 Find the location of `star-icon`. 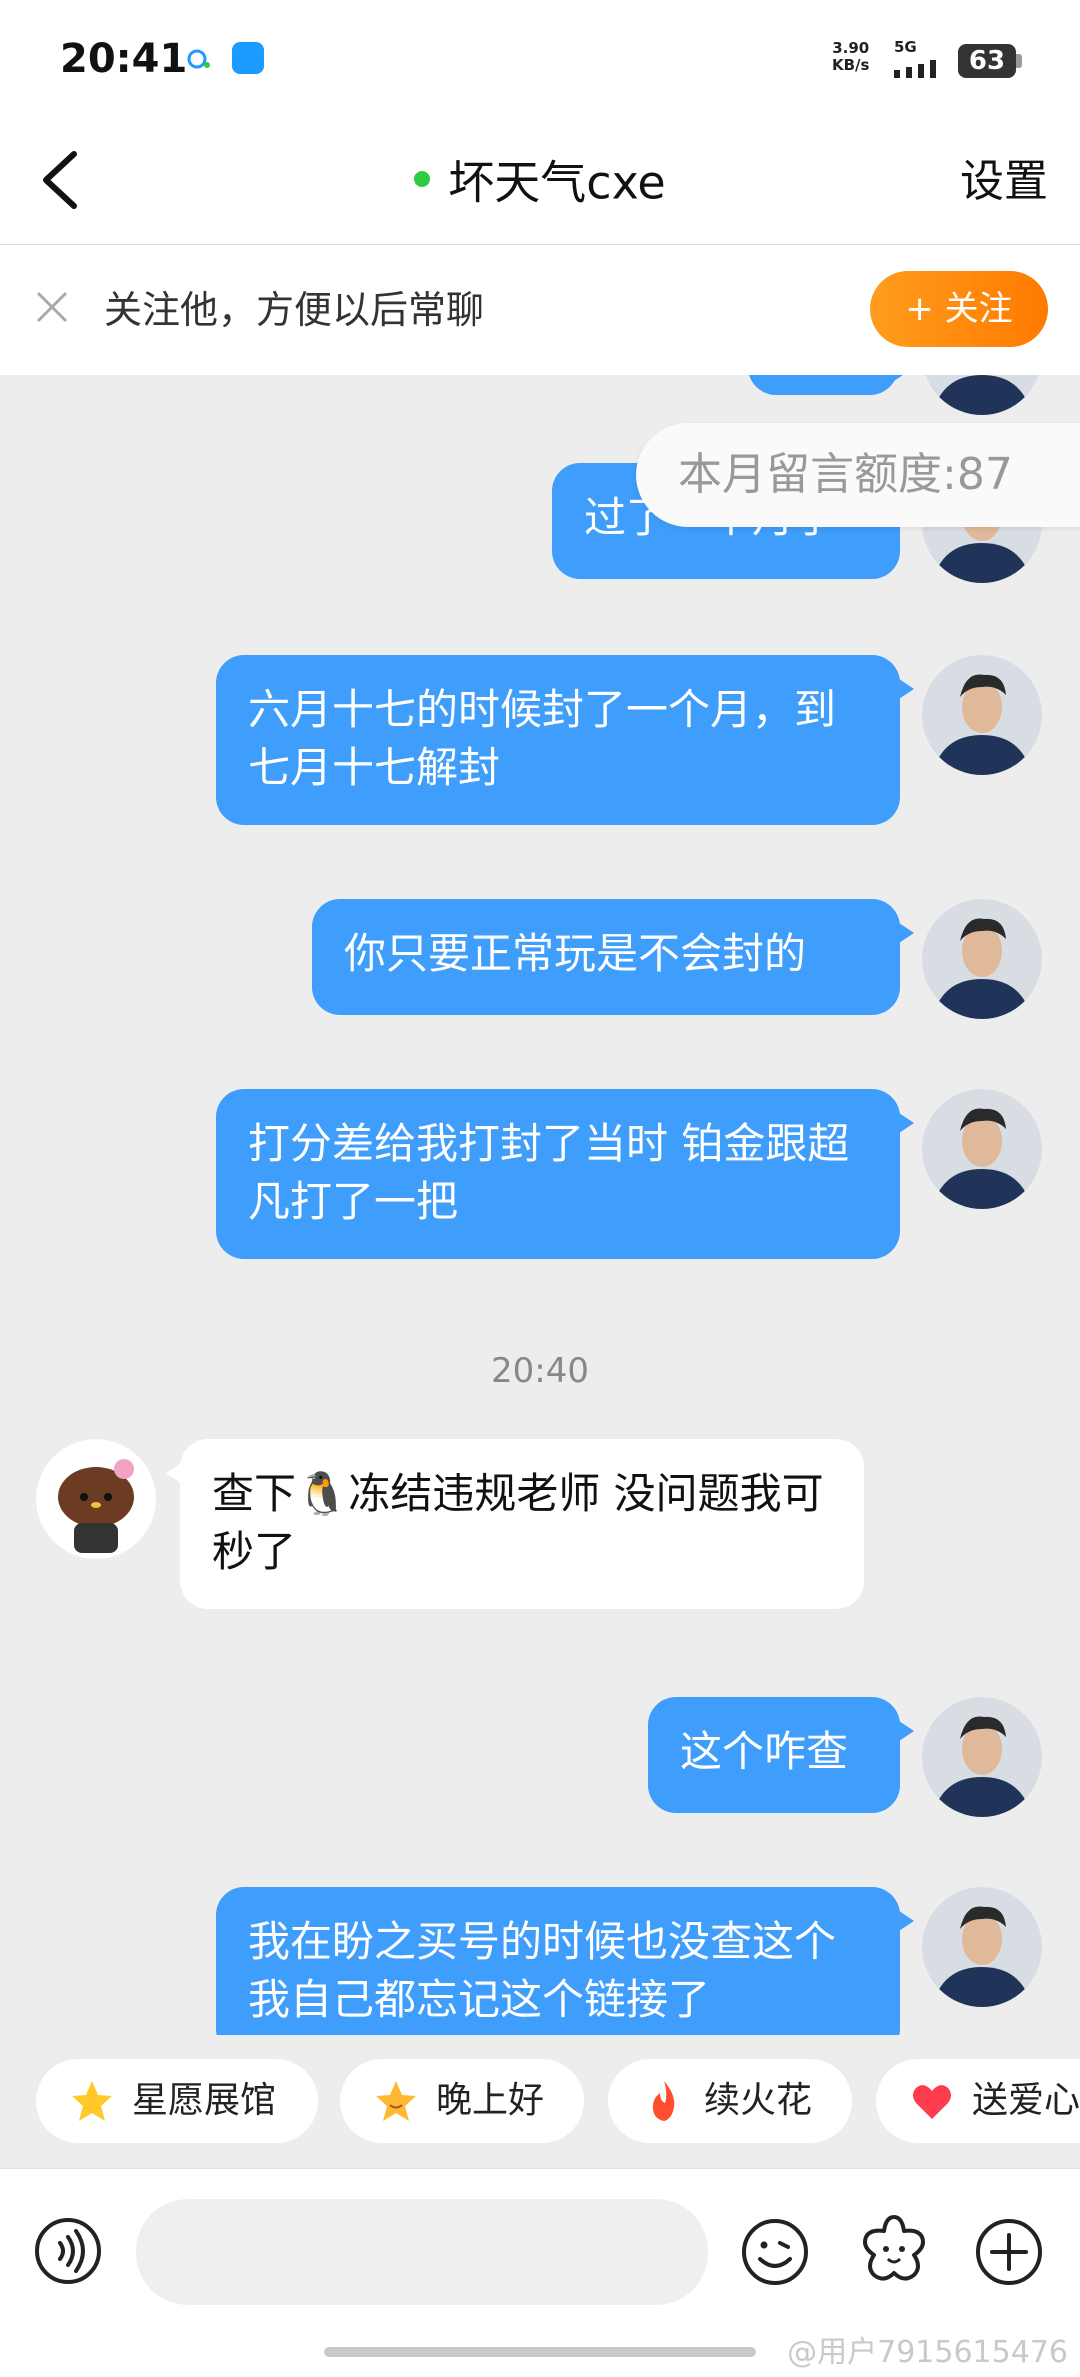

star-icon is located at coordinates (92, 2101).